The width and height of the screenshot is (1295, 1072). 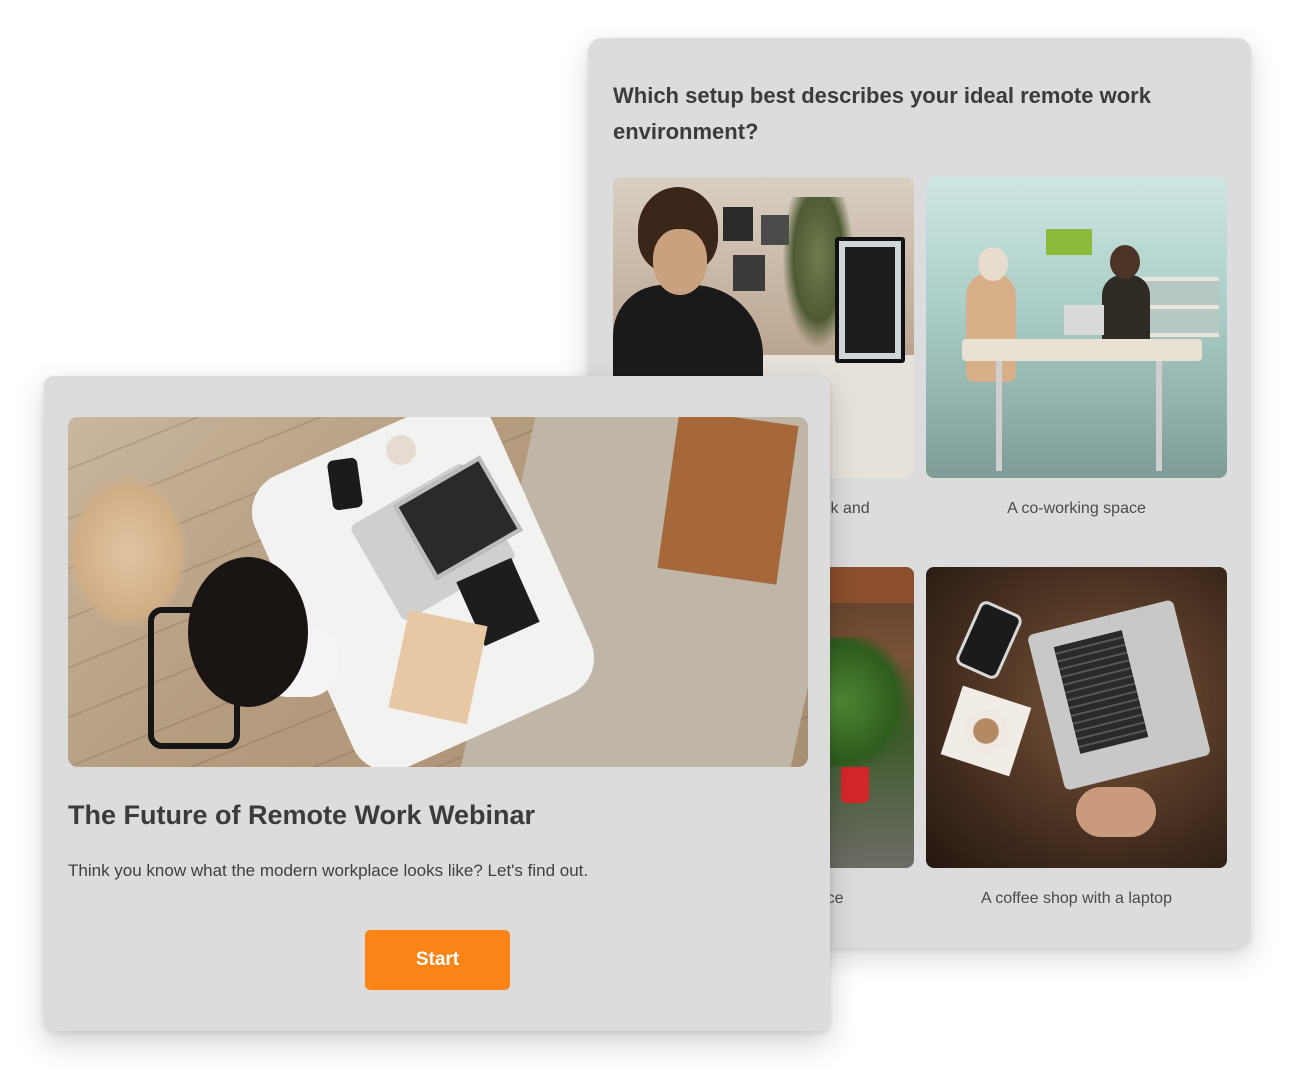 I want to click on coffee-mug, so click(x=986, y=731).